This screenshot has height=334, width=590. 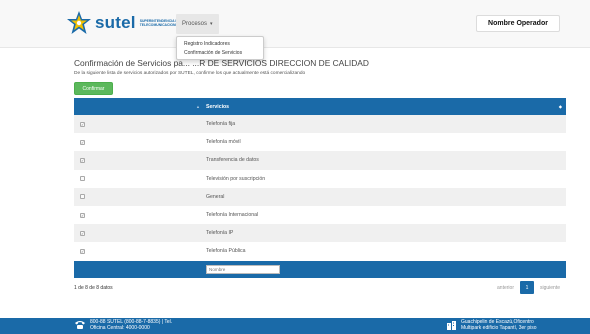 I want to click on table-info: 1 de 8 de 8 datos, so click(x=93, y=288).